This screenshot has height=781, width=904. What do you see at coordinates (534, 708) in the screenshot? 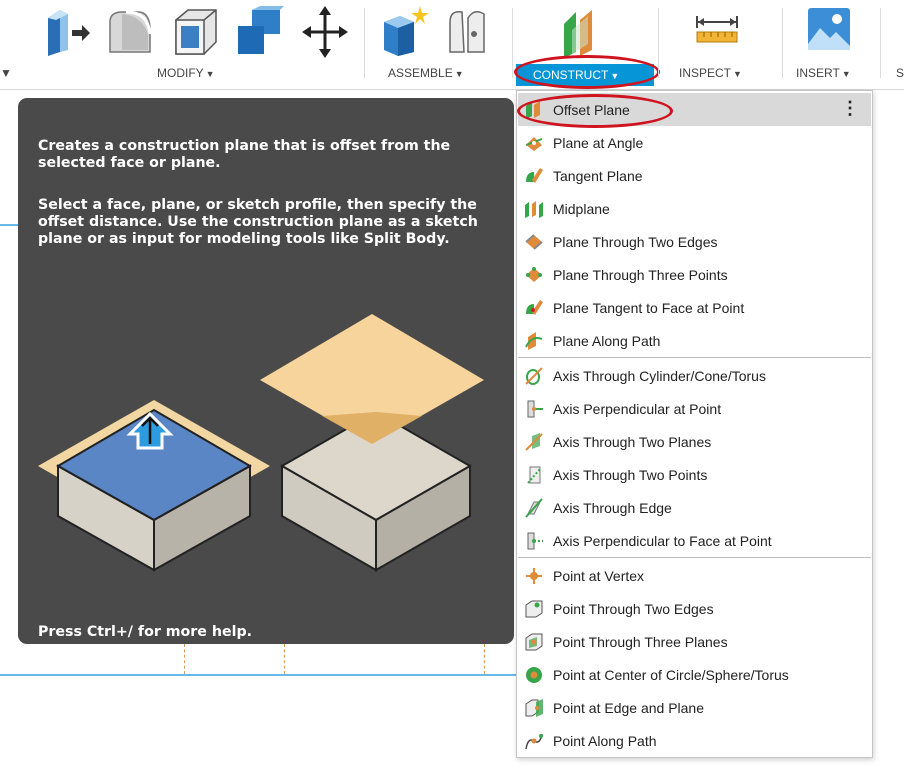
I see `point-edge-plane-icon` at bounding box center [534, 708].